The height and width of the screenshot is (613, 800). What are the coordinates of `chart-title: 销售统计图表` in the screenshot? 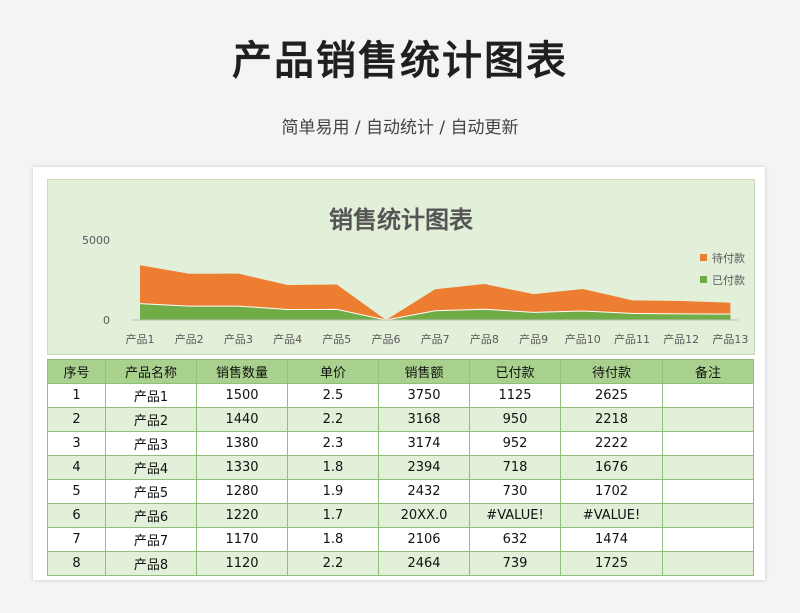 It's located at (401, 219).